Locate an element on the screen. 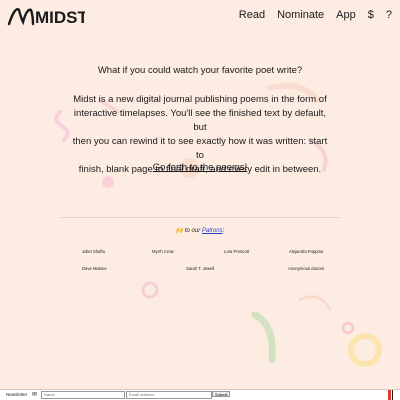  nav-read-link: Read is located at coordinates (252, 15).